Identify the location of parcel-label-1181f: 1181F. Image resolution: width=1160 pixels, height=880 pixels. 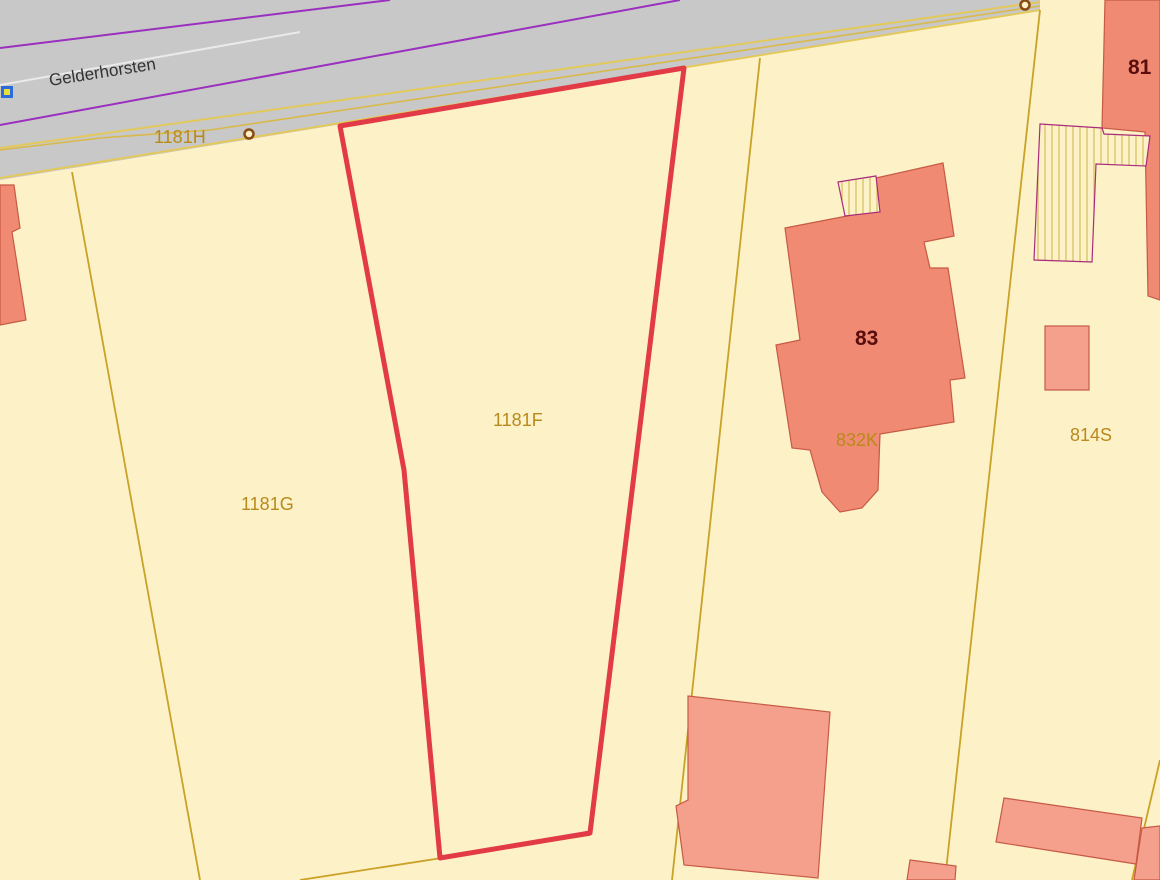
(518, 420).